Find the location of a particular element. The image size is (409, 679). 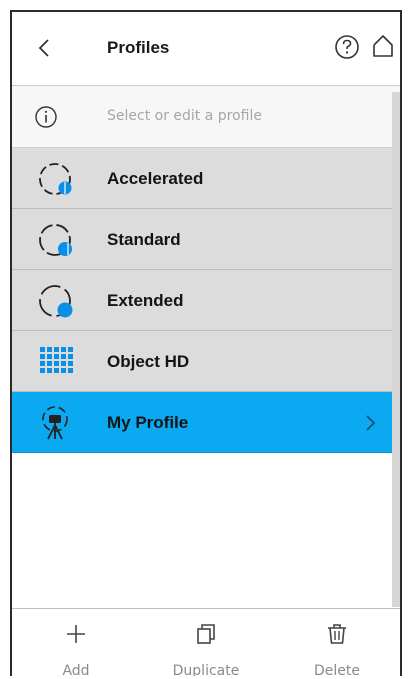

header-bar: Profiles is located at coordinates (206, 49).